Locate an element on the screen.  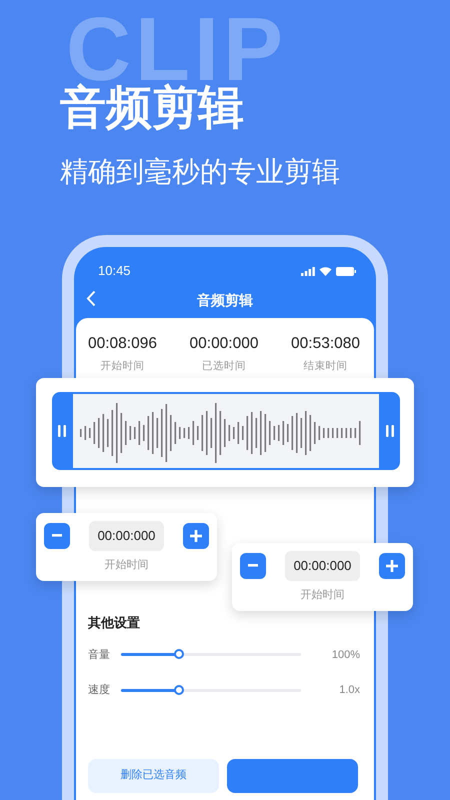
signal-icon is located at coordinates (308, 271).